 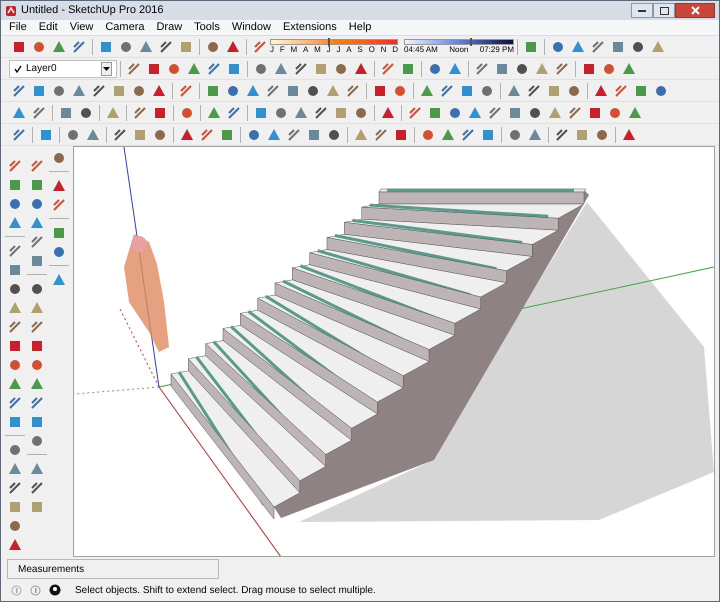 I want to click on date-slider, so click(x=334, y=41).